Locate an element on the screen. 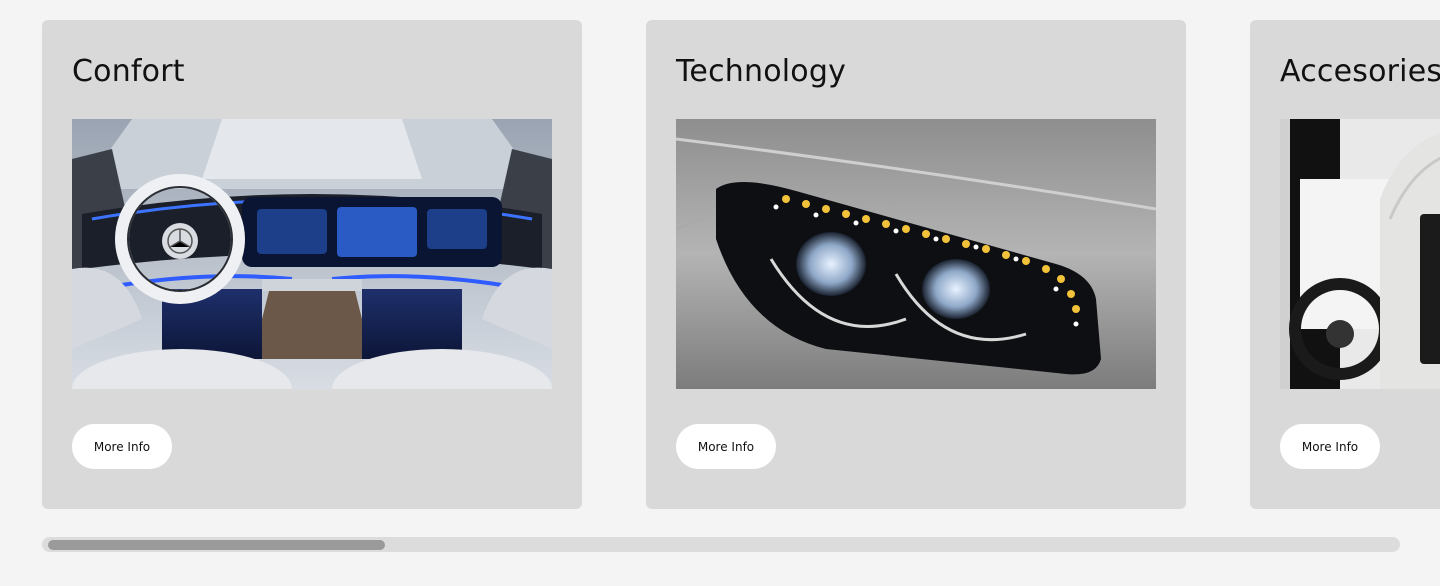 The image size is (1440, 586). card-title: Confort is located at coordinates (128, 71).